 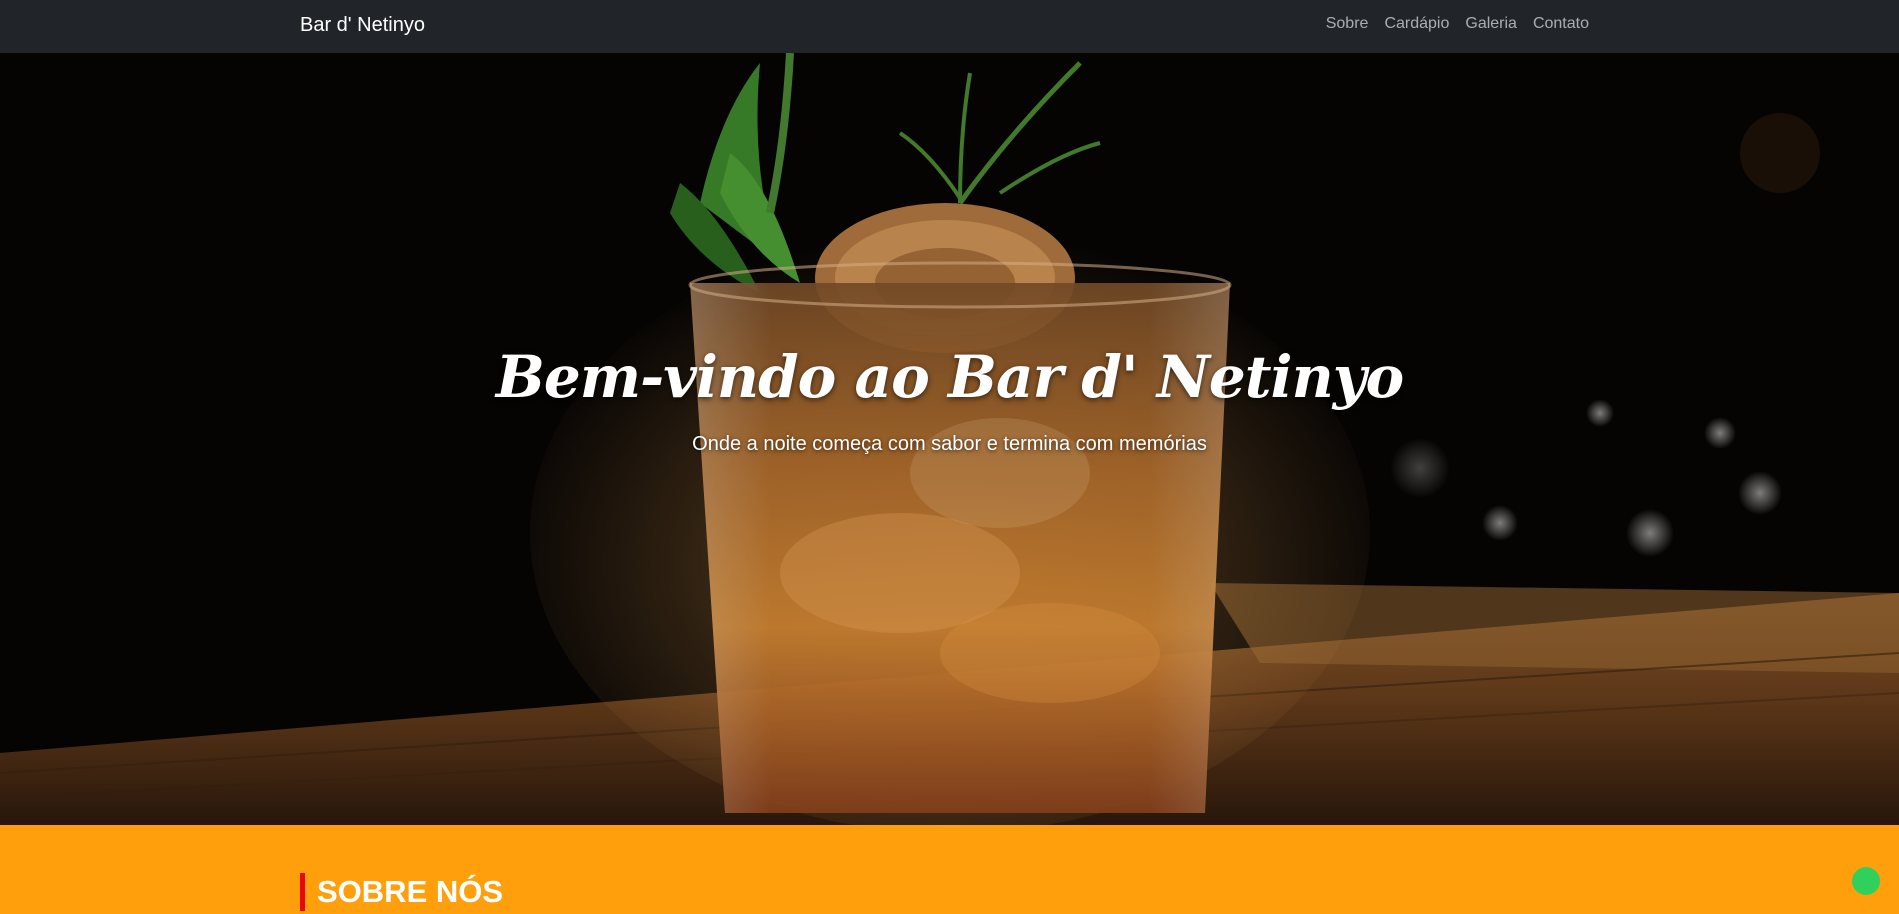 What do you see at coordinates (949, 869) in the screenshot?
I see `about-section: SOBRE NÓS` at bounding box center [949, 869].